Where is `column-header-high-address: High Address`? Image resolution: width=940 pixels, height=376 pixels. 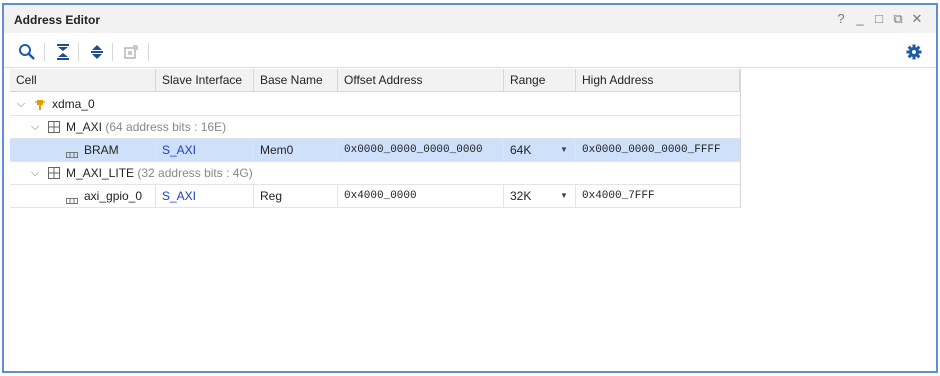
column-header-high-address: High Address is located at coordinates (658, 80).